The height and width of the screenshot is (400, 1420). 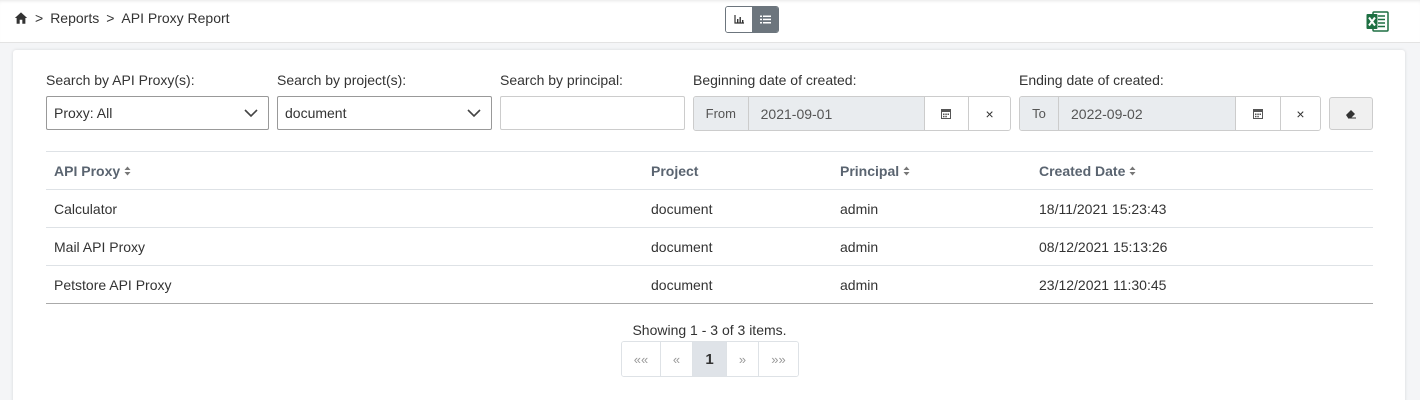 What do you see at coordinates (1039, 113) in the screenshot?
I see `end-date-prefix: To` at bounding box center [1039, 113].